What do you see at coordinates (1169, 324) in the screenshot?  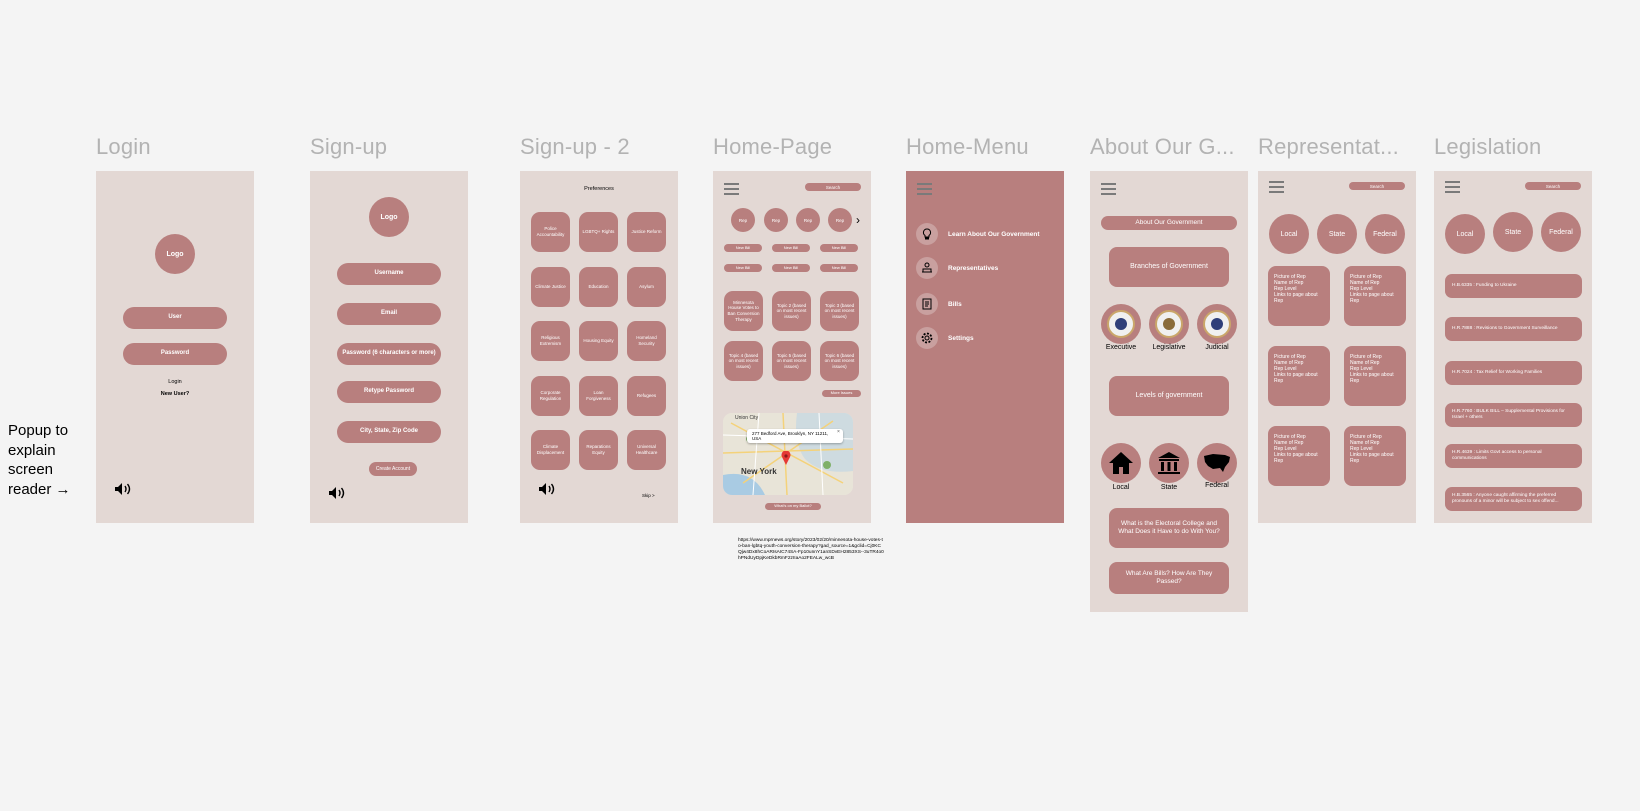 I see `legislative-seal-icon` at bounding box center [1169, 324].